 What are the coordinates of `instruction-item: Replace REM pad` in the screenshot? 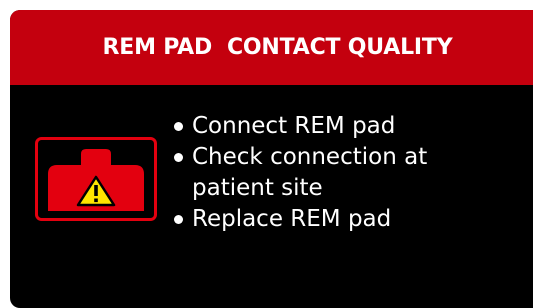 It's located at (330, 219).